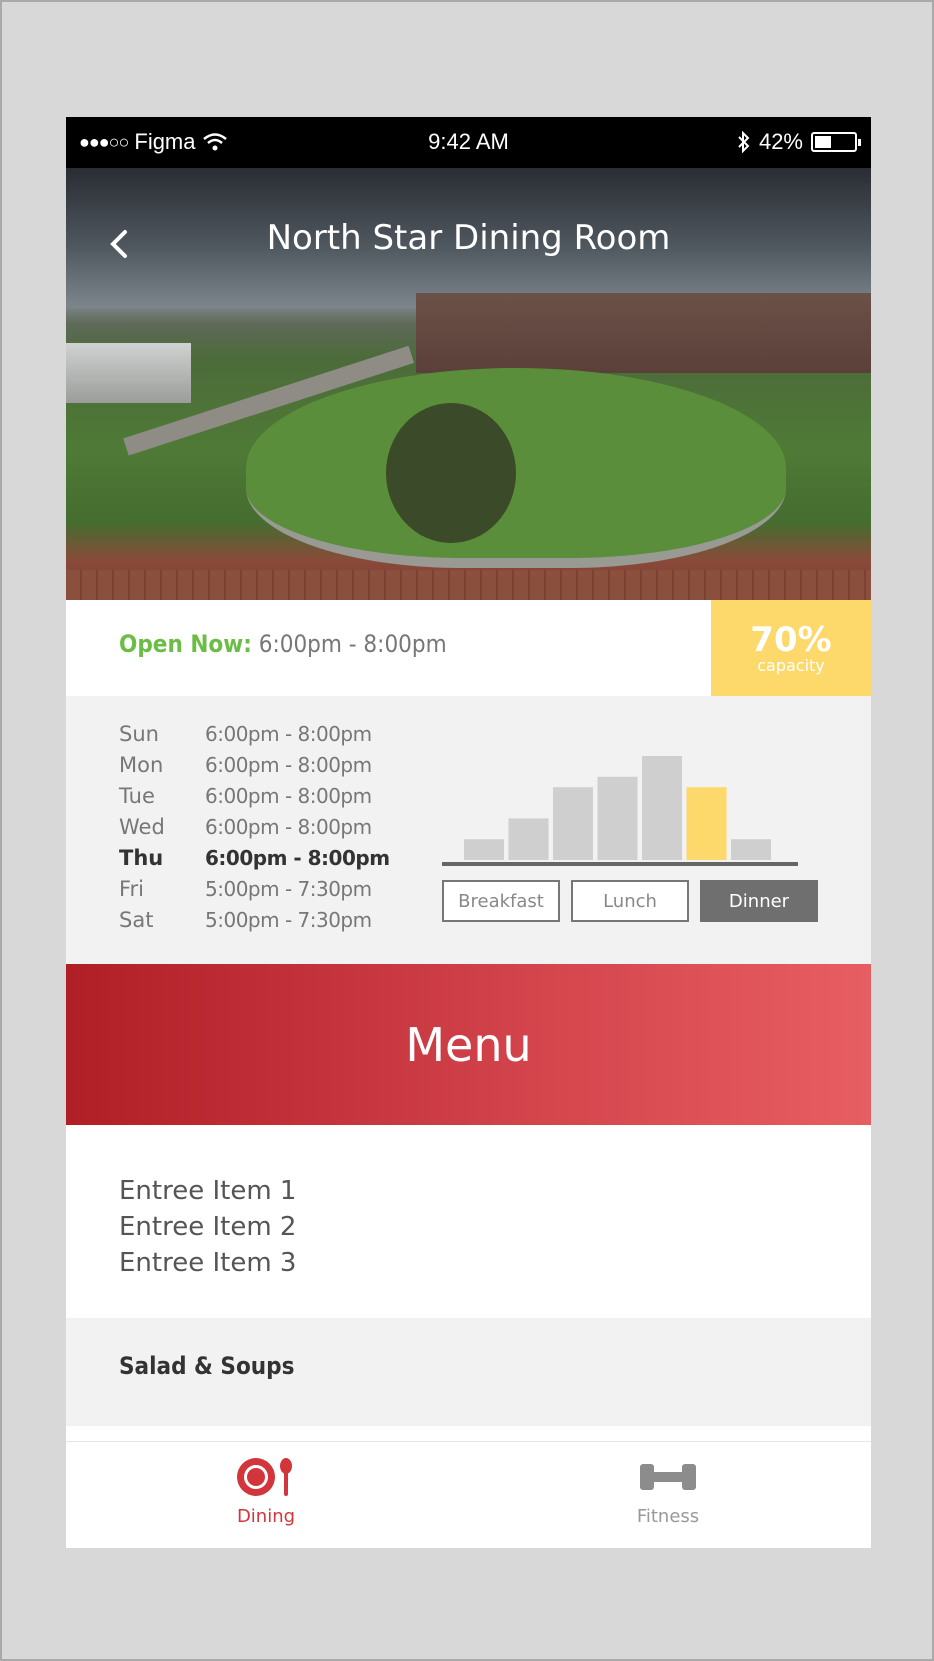 The image size is (934, 1661). I want to click on hours-row: Tue 6:00pm - 8:00pm, so click(254, 795).